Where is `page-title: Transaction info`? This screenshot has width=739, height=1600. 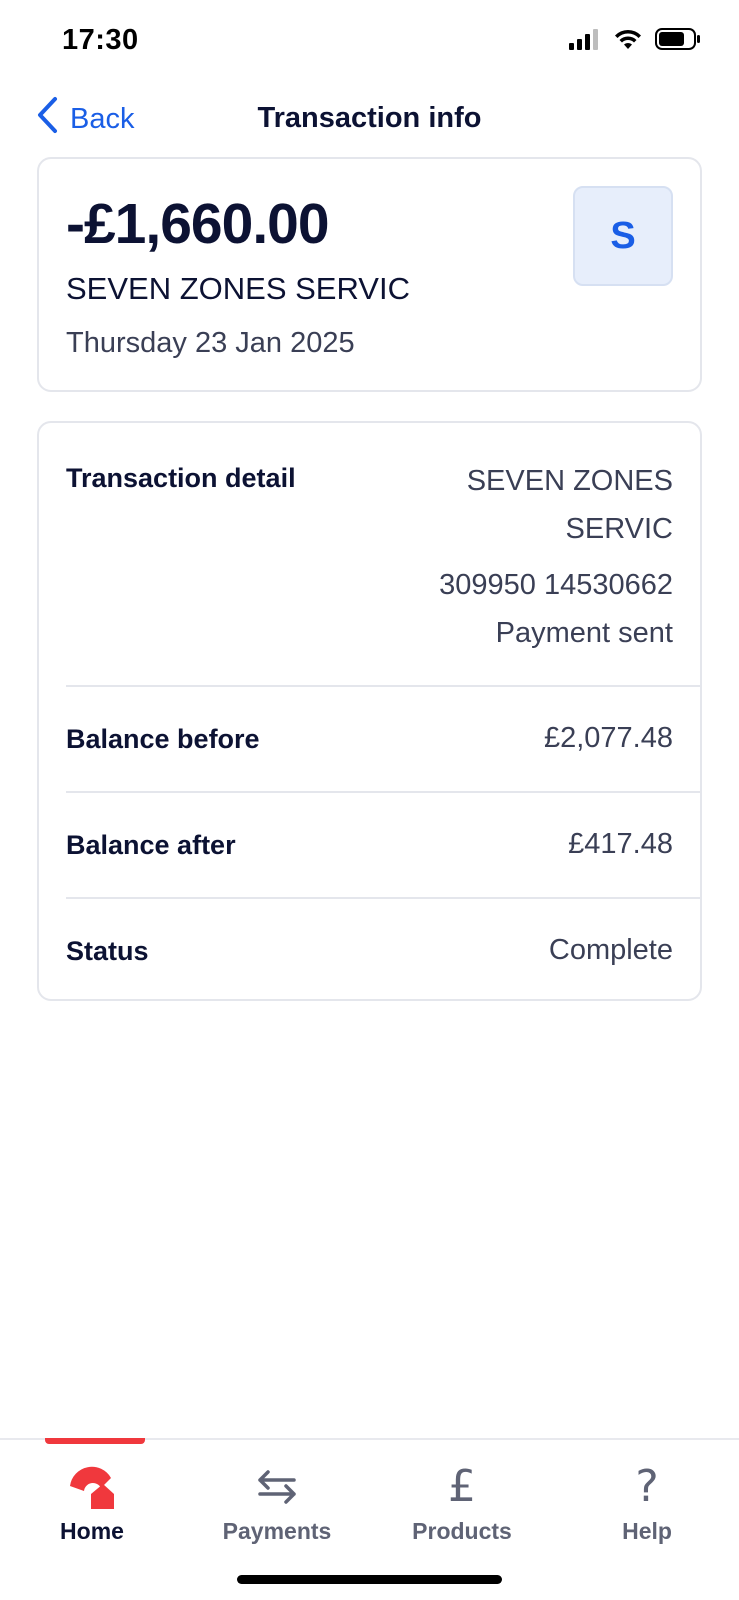 page-title: Transaction info is located at coordinates (369, 118).